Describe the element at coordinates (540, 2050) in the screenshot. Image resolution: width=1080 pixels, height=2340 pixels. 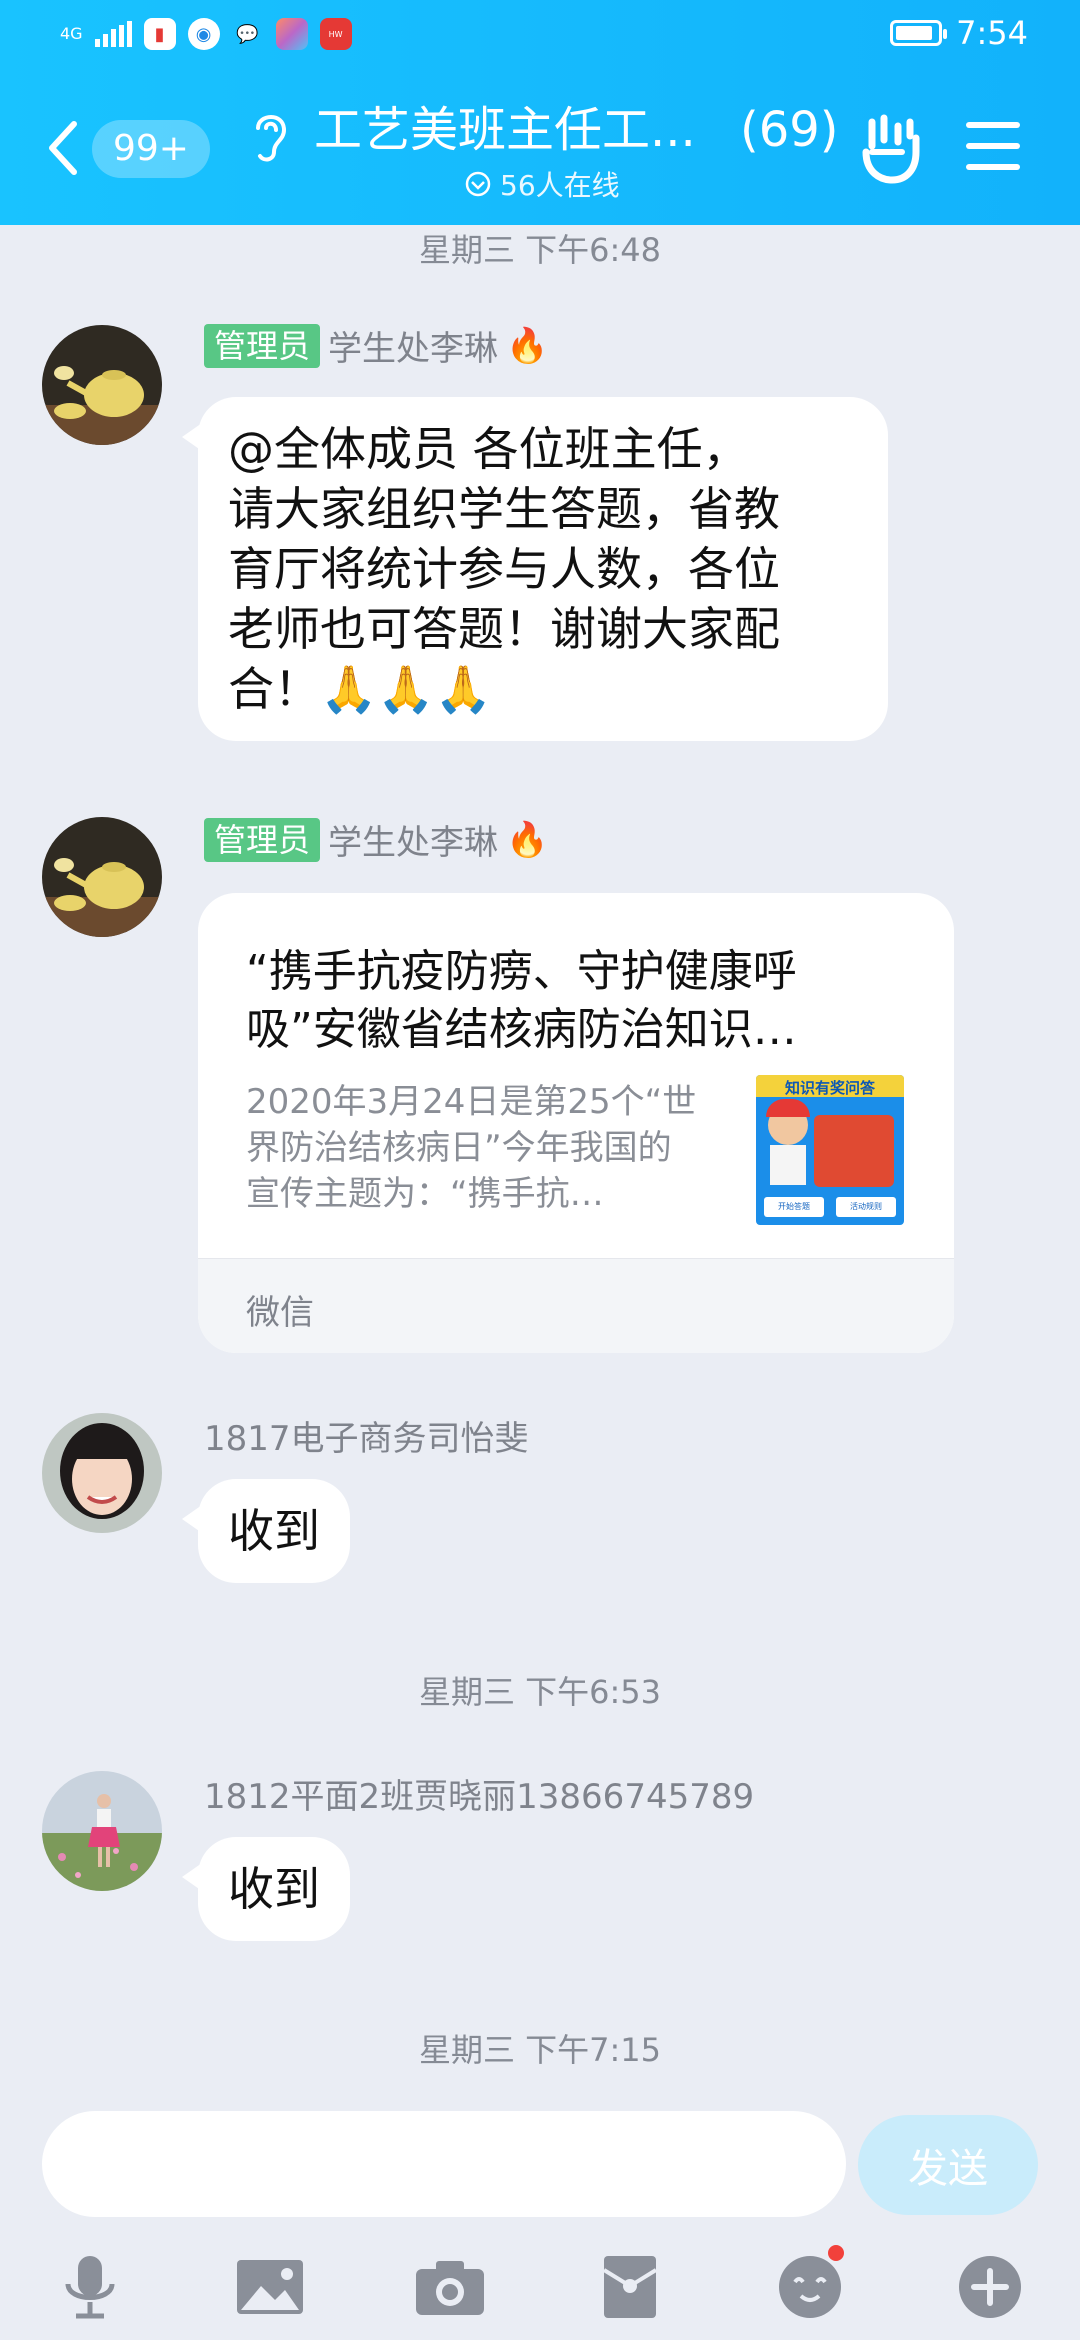
I see `timestamp: 星期三 下午7:15` at that location.